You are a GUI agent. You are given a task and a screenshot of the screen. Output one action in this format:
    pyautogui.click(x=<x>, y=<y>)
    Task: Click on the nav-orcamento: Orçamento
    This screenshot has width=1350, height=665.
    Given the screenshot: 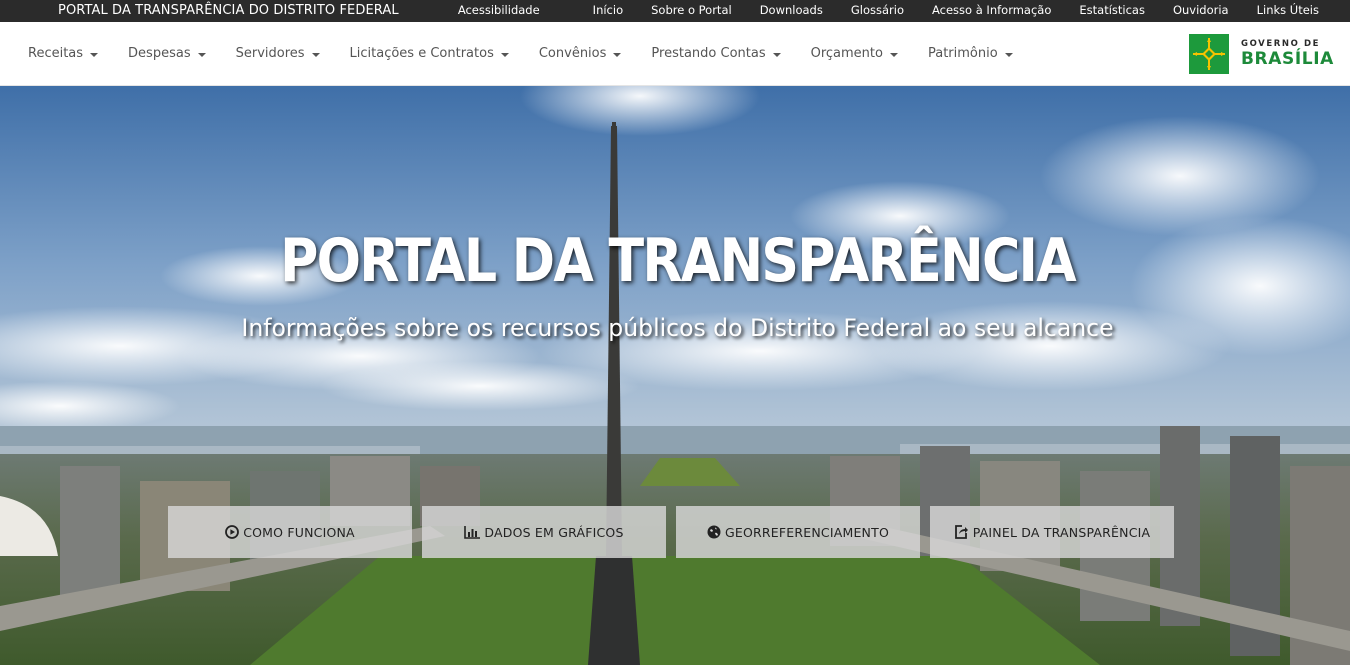 What is the action you would take?
    pyautogui.click(x=854, y=53)
    